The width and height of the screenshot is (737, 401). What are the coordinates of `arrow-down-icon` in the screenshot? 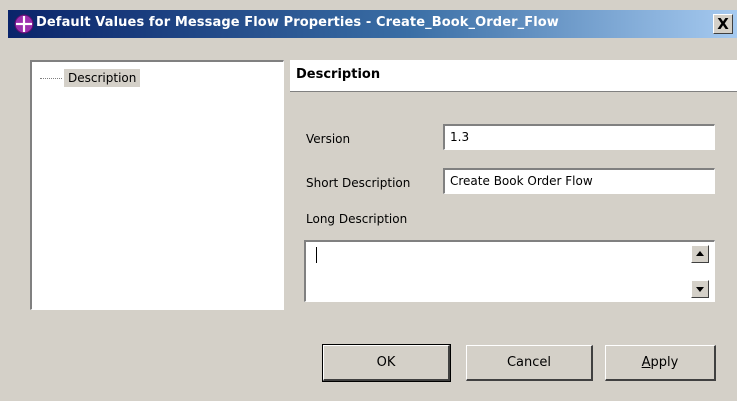 It's located at (700, 289).